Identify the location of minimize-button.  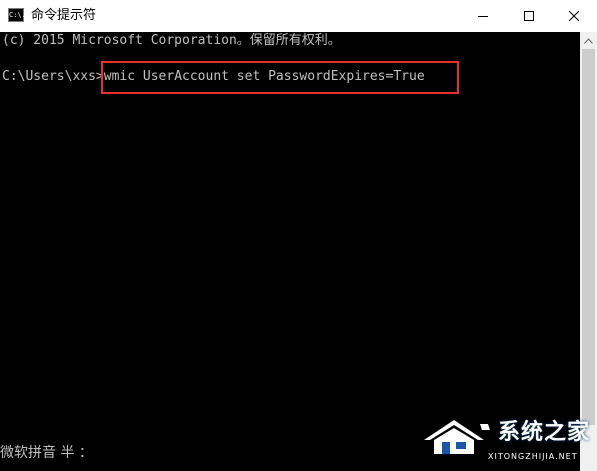
(483, 16).